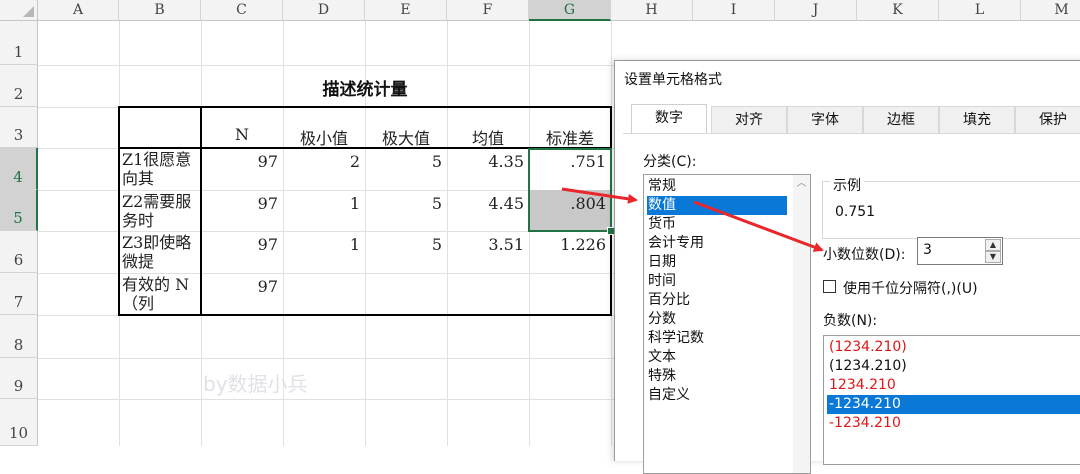 The image size is (1080, 474). I want to click on header-cell-mean: 均值, so click(488, 127).